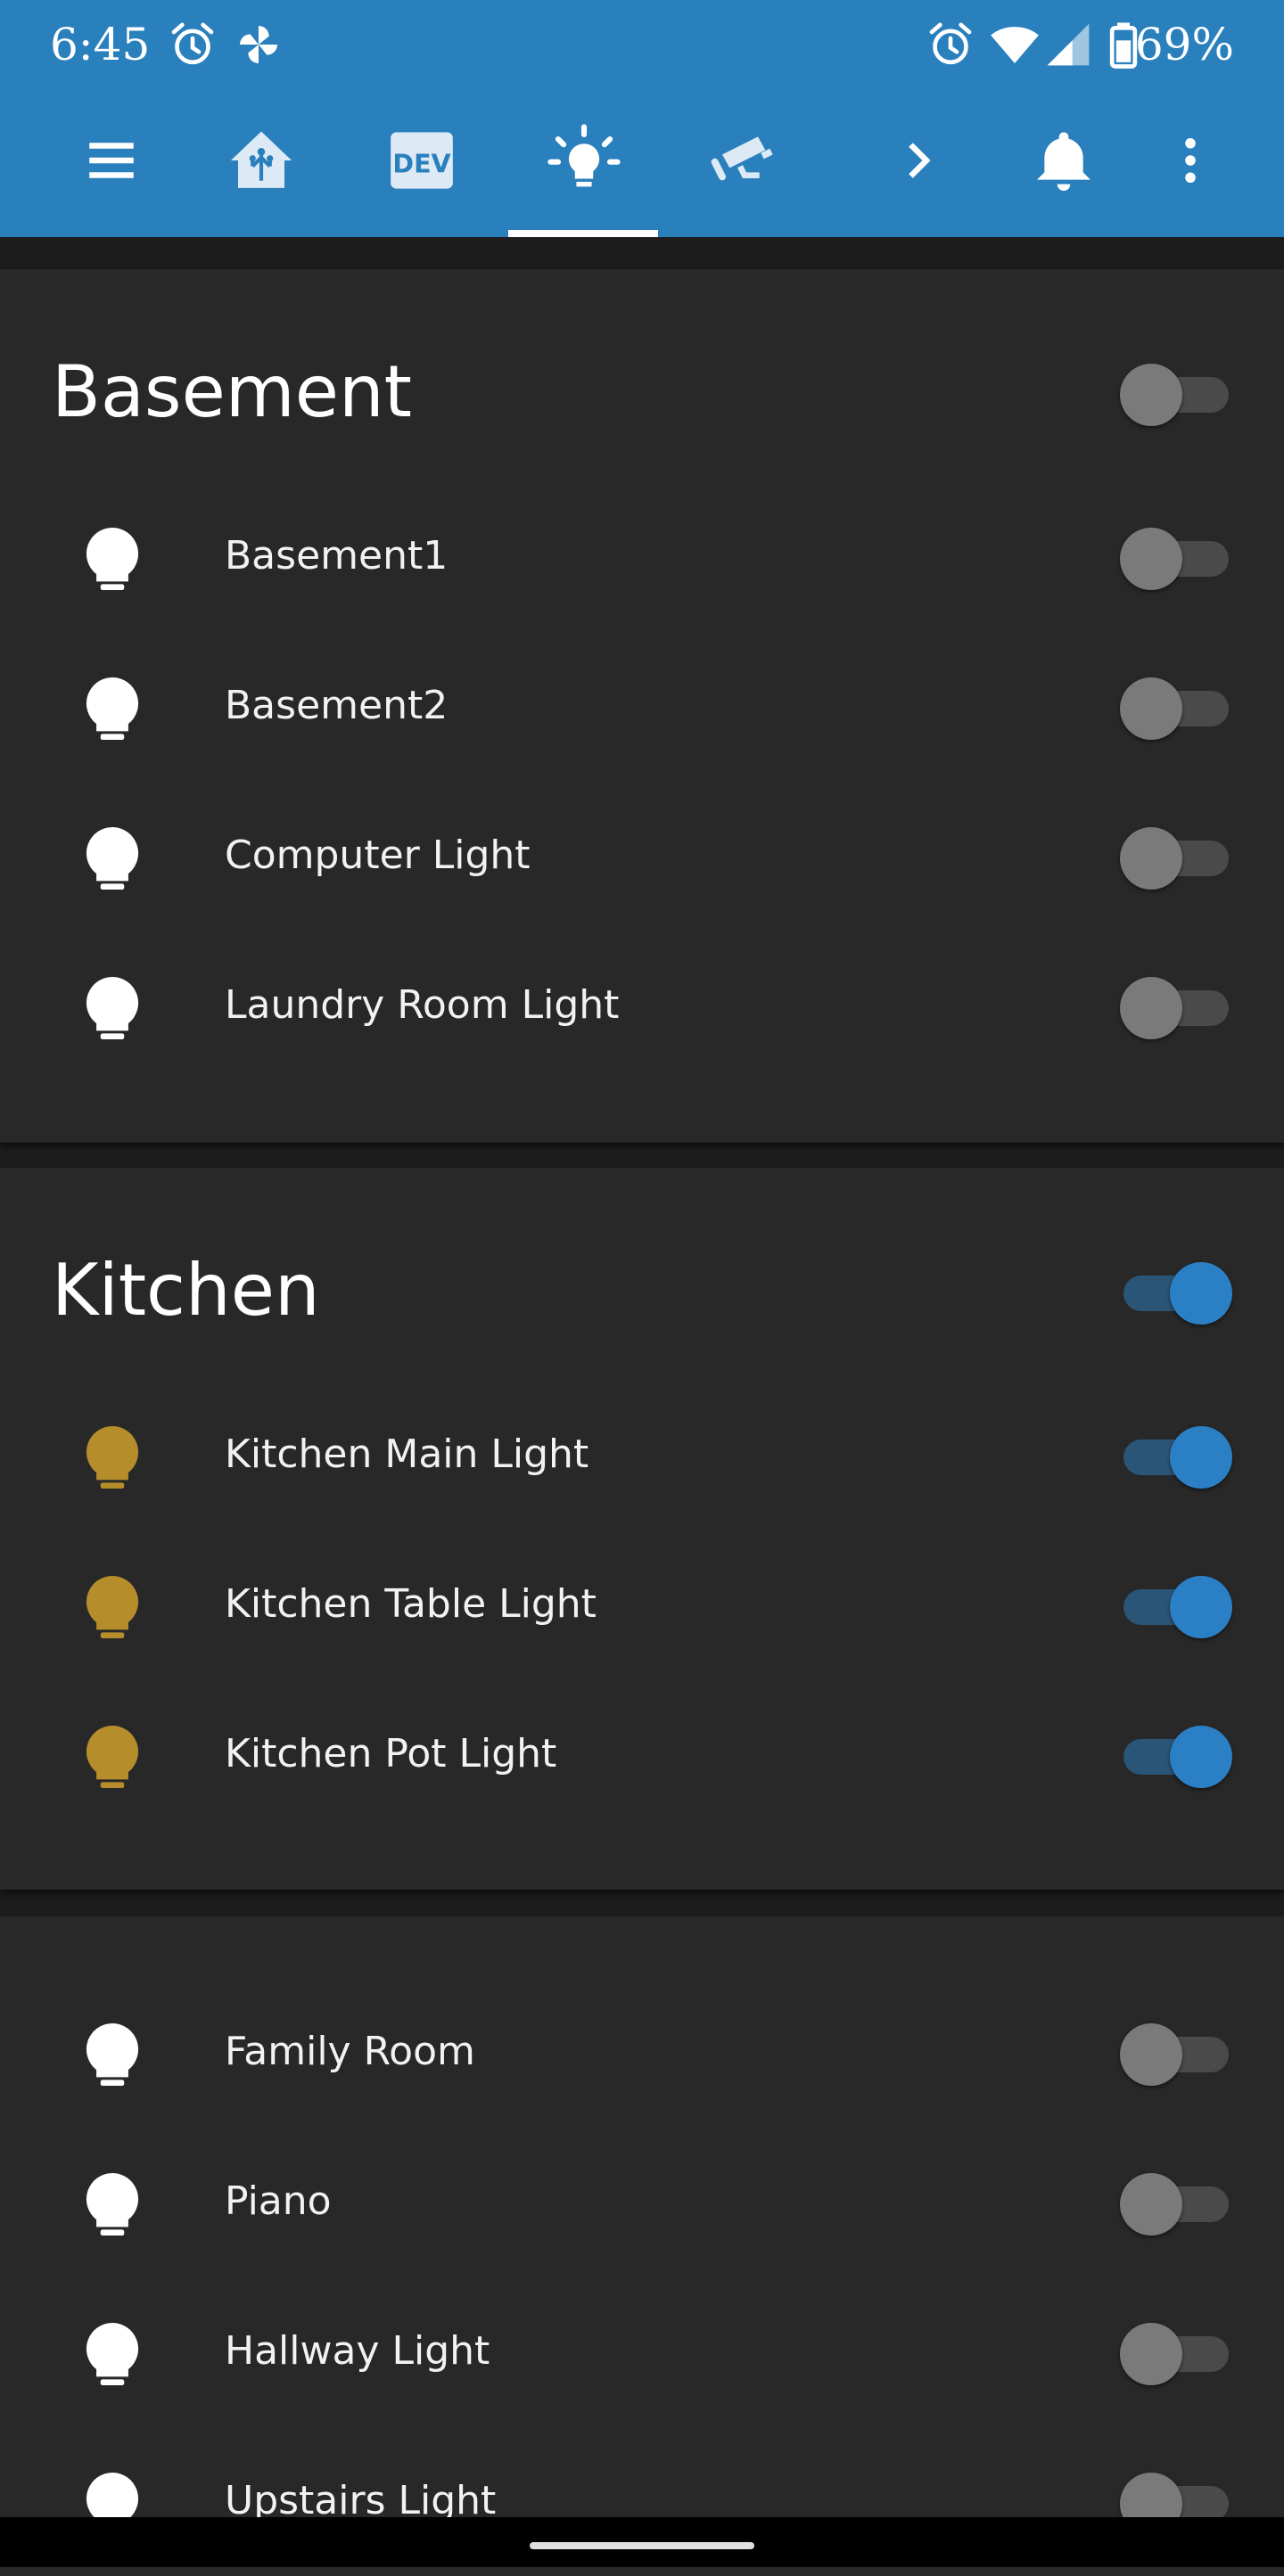 Image resolution: width=1284 pixels, height=2576 pixels. What do you see at coordinates (1068, 44) in the screenshot?
I see `cell-signal-icon` at bounding box center [1068, 44].